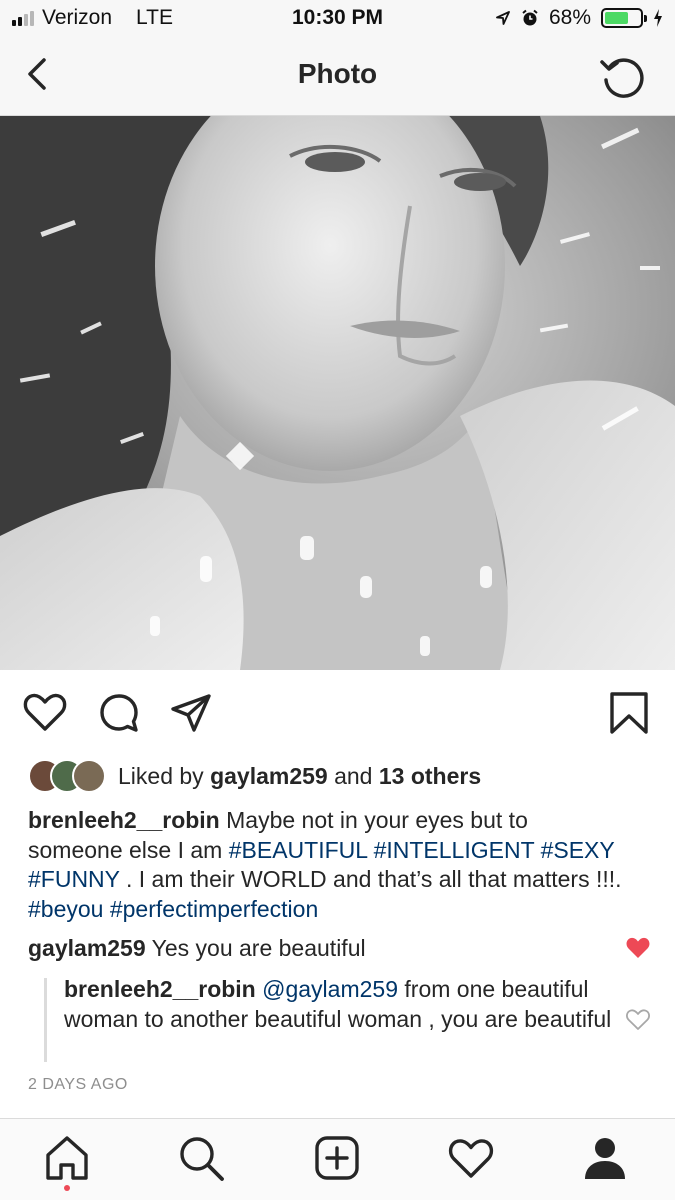  I want to click on likes-conjunction: and, so click(353, 775).